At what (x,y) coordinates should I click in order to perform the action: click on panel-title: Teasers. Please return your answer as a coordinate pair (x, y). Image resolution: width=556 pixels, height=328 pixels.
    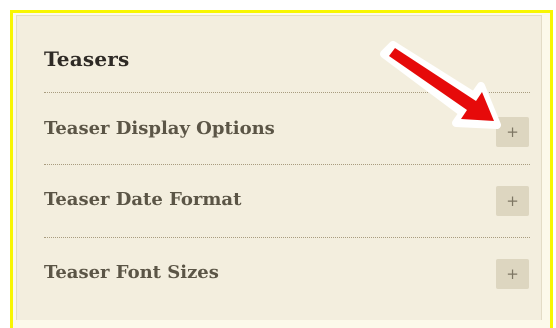
    Looking at the image, I should click on (87, 59).